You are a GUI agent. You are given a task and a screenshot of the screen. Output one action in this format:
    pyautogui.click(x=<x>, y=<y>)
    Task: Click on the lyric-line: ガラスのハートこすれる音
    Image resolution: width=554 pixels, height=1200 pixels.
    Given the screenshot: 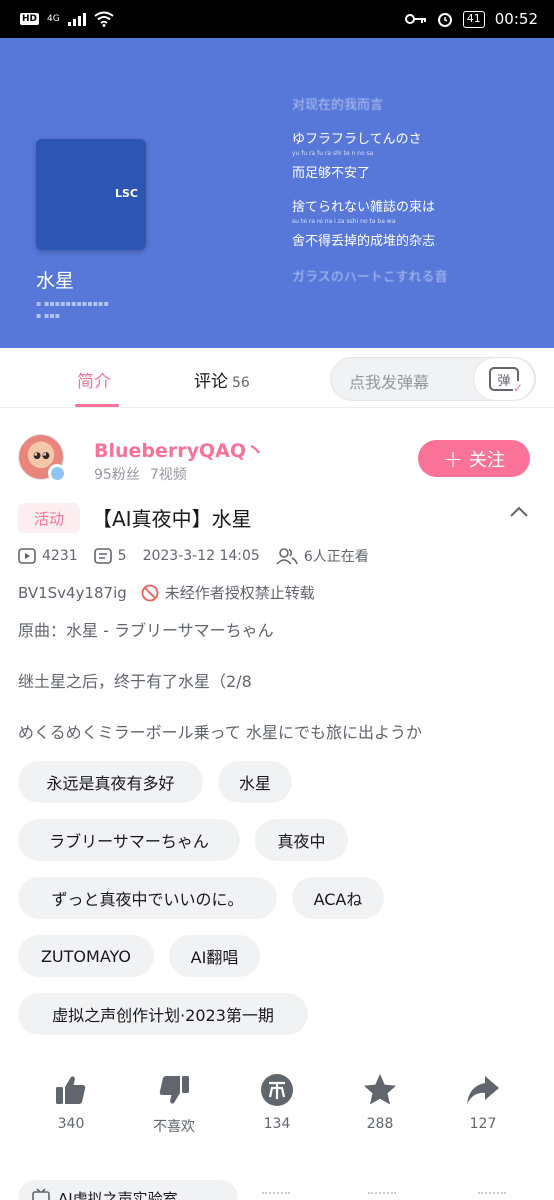 What is the action you would take?
    pyautogui.click(x=412, y=278)
    